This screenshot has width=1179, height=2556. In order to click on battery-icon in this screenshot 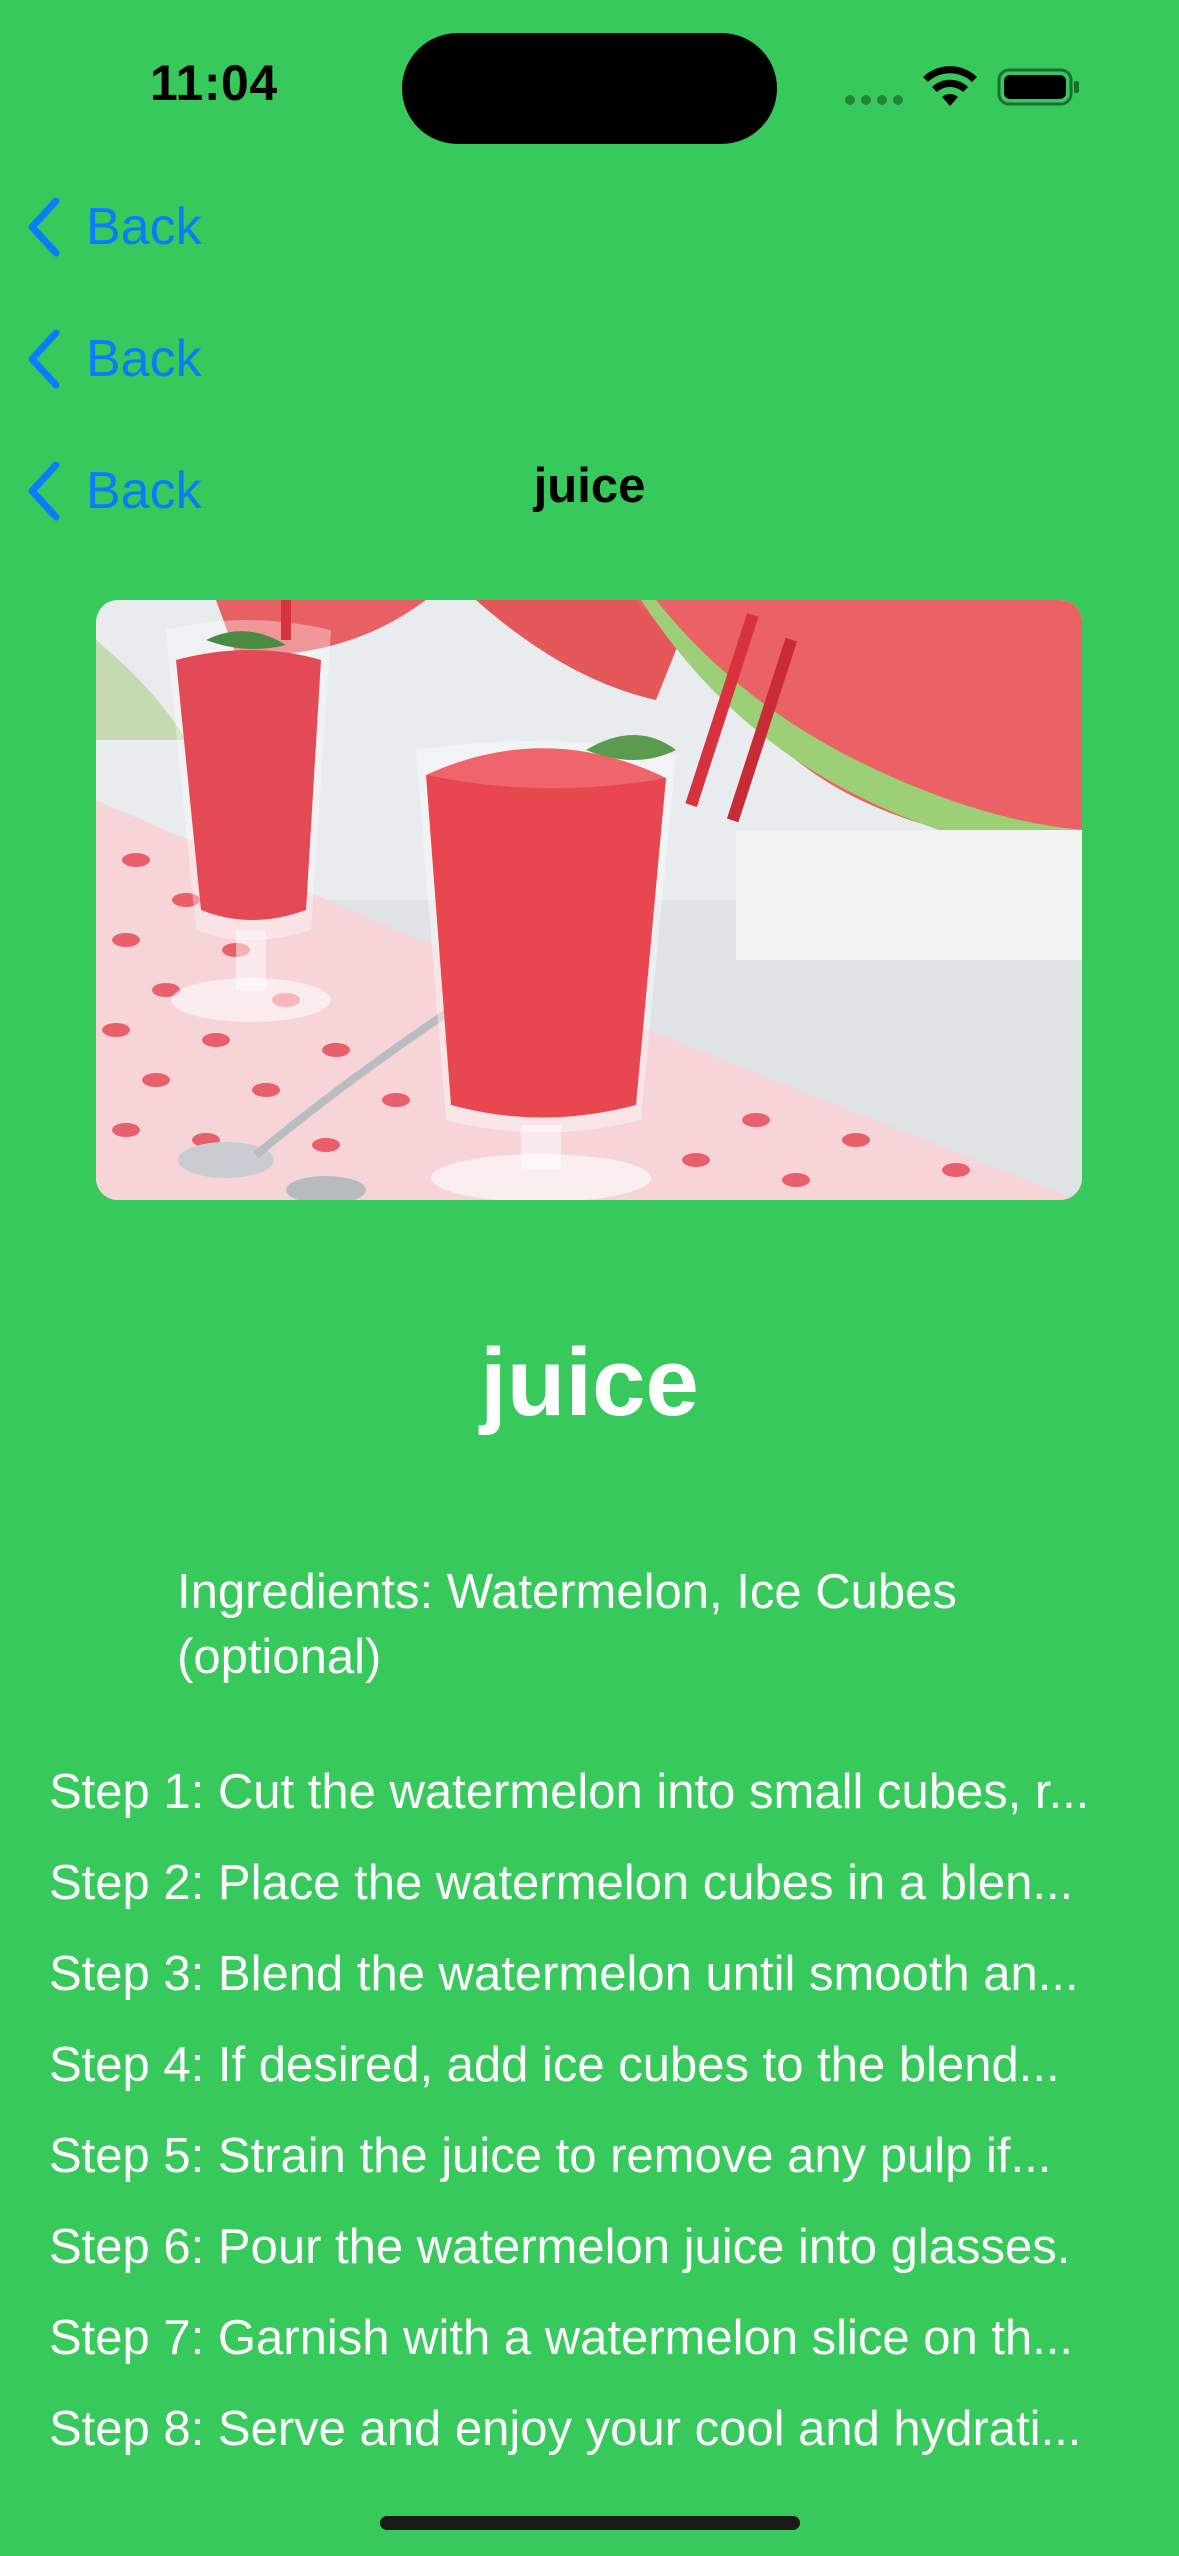, I will do `click(1038, 87)`.